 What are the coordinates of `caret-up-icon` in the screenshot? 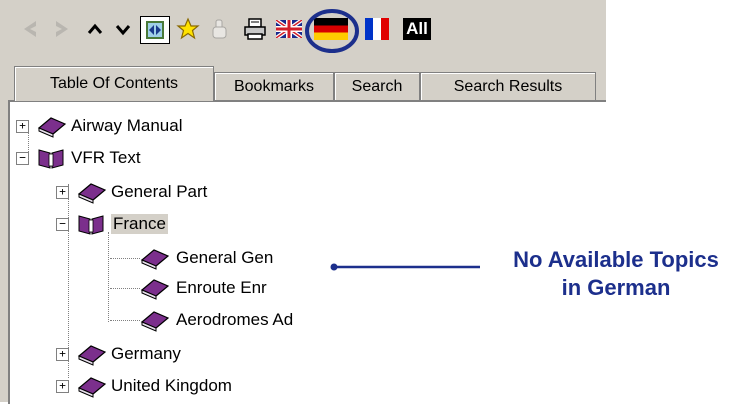 It's located at (95, 28).